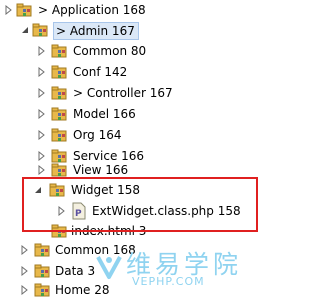  I want to click on red-highlight-box, so click(140, 204).